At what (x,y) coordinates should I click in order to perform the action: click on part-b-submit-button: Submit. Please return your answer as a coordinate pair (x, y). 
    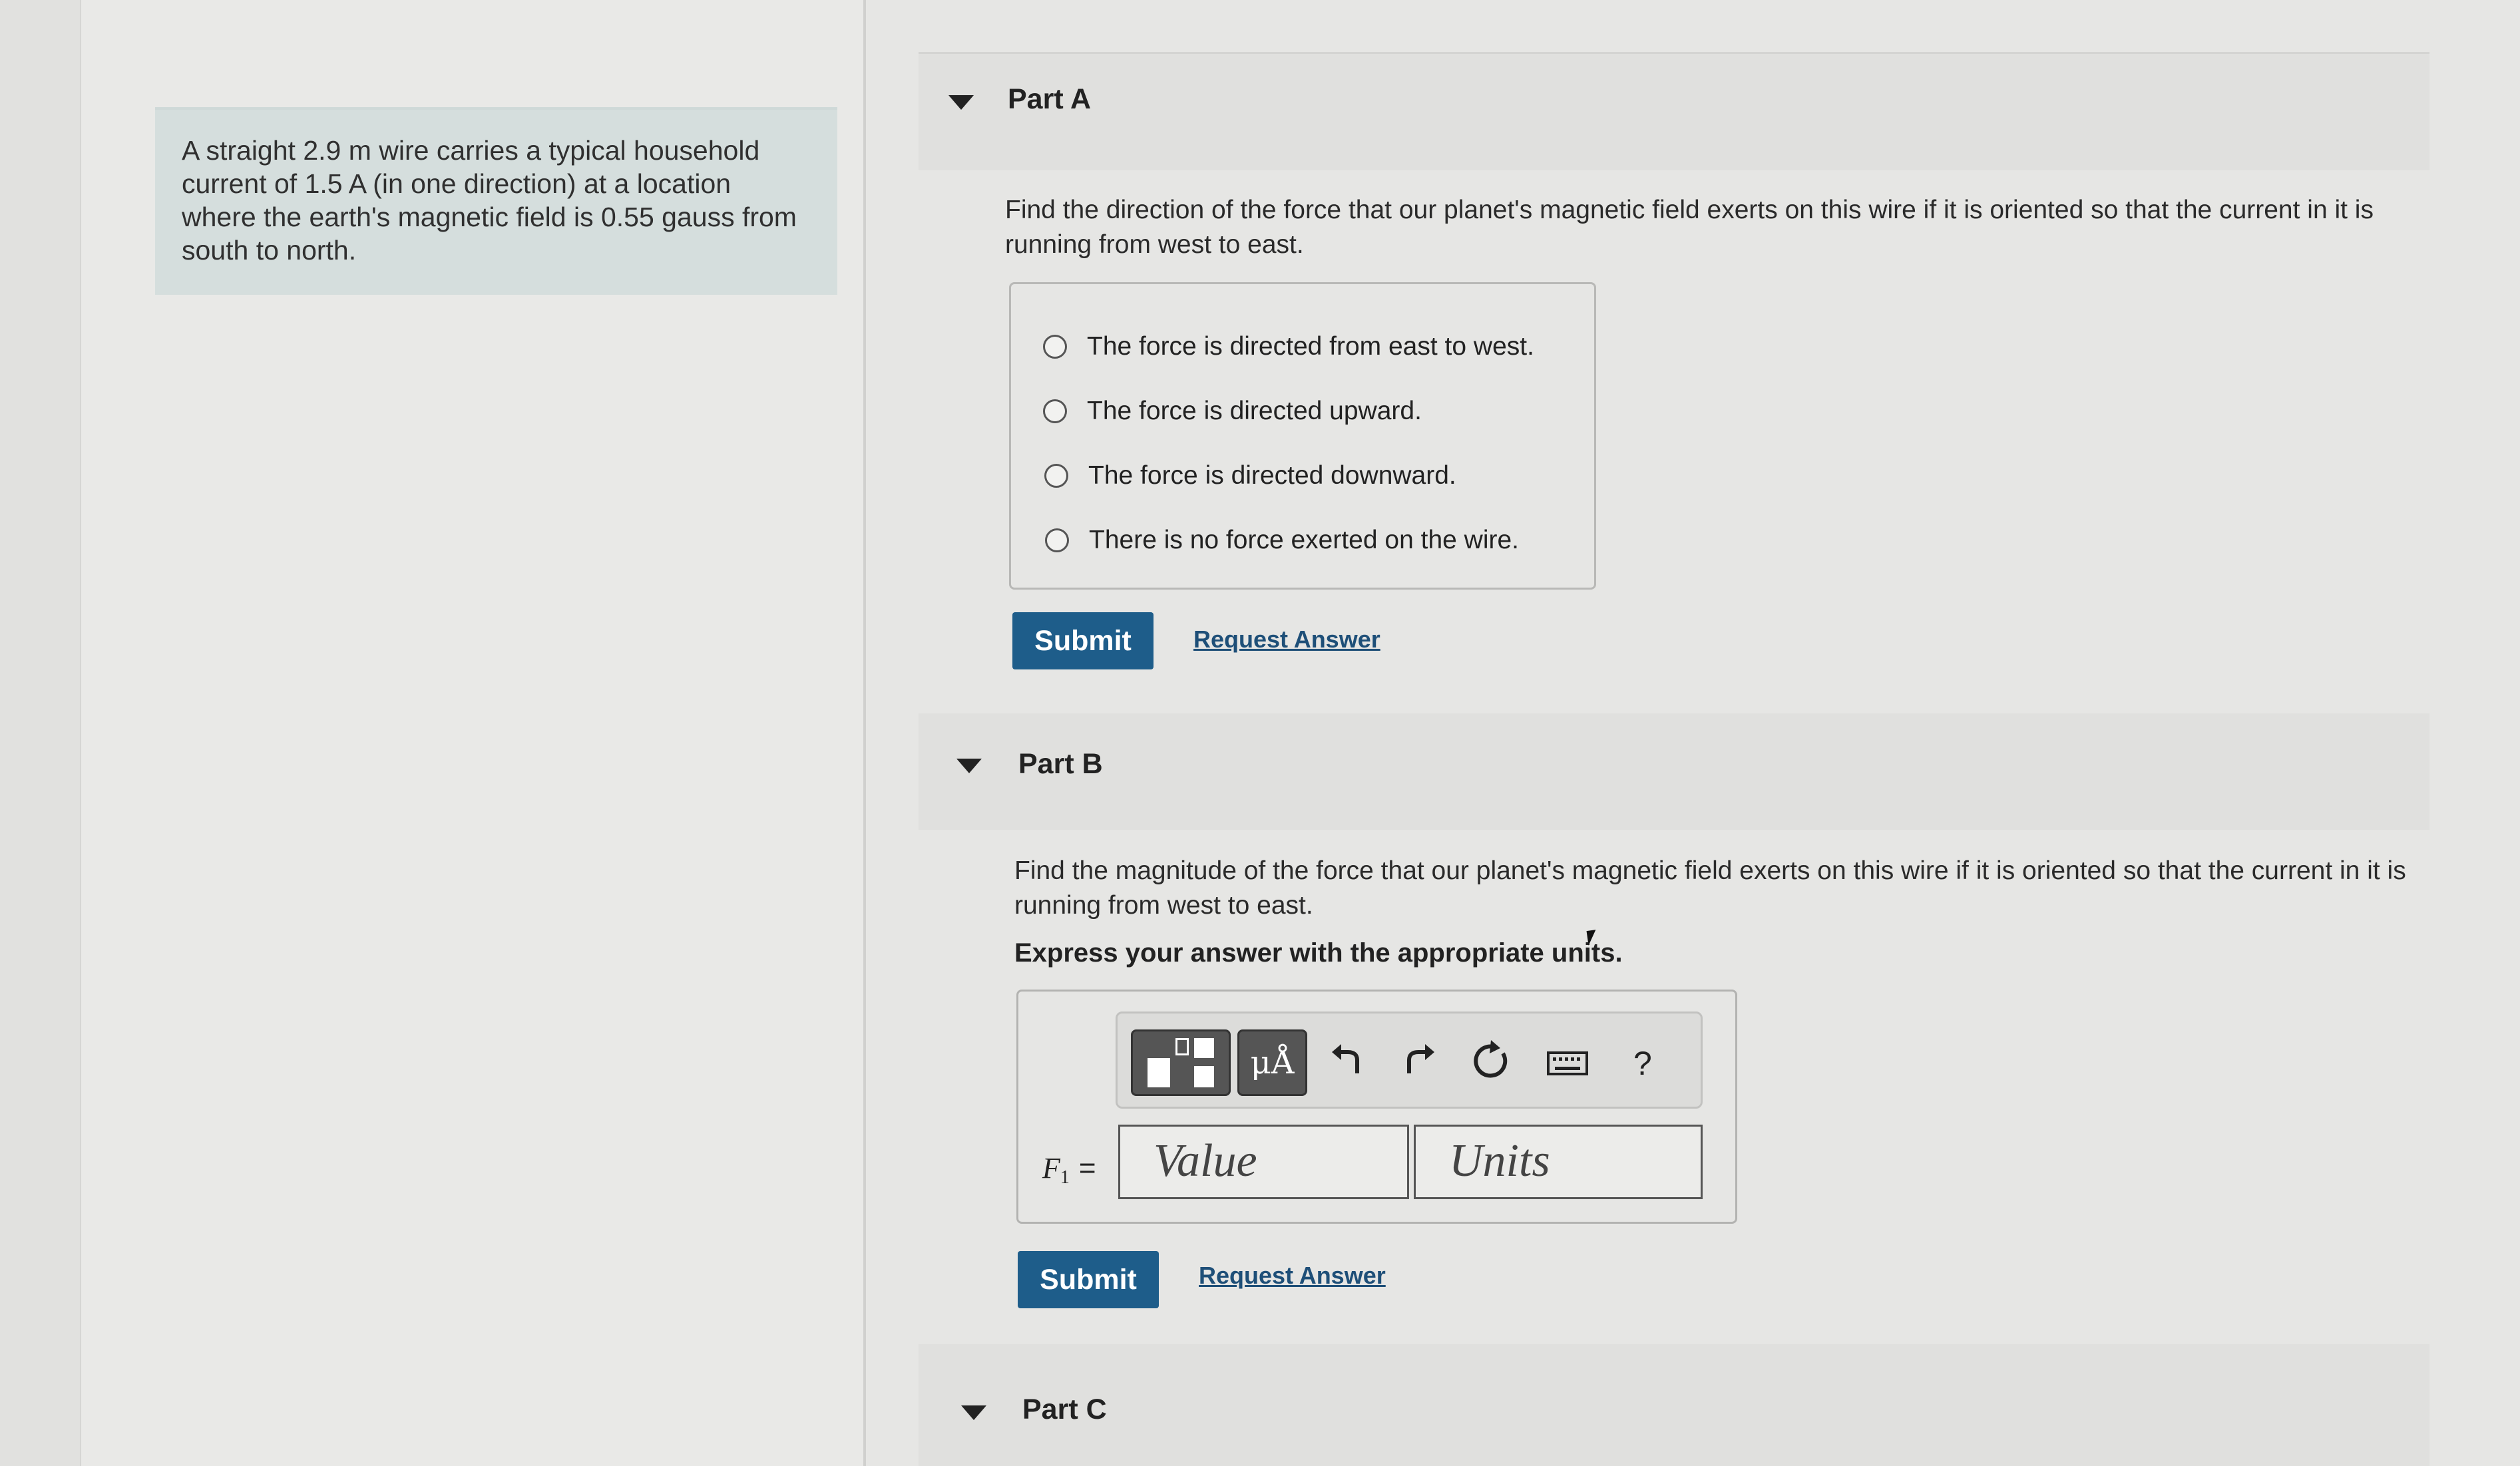
    Looking at the image, I should click on (1088, 1279).